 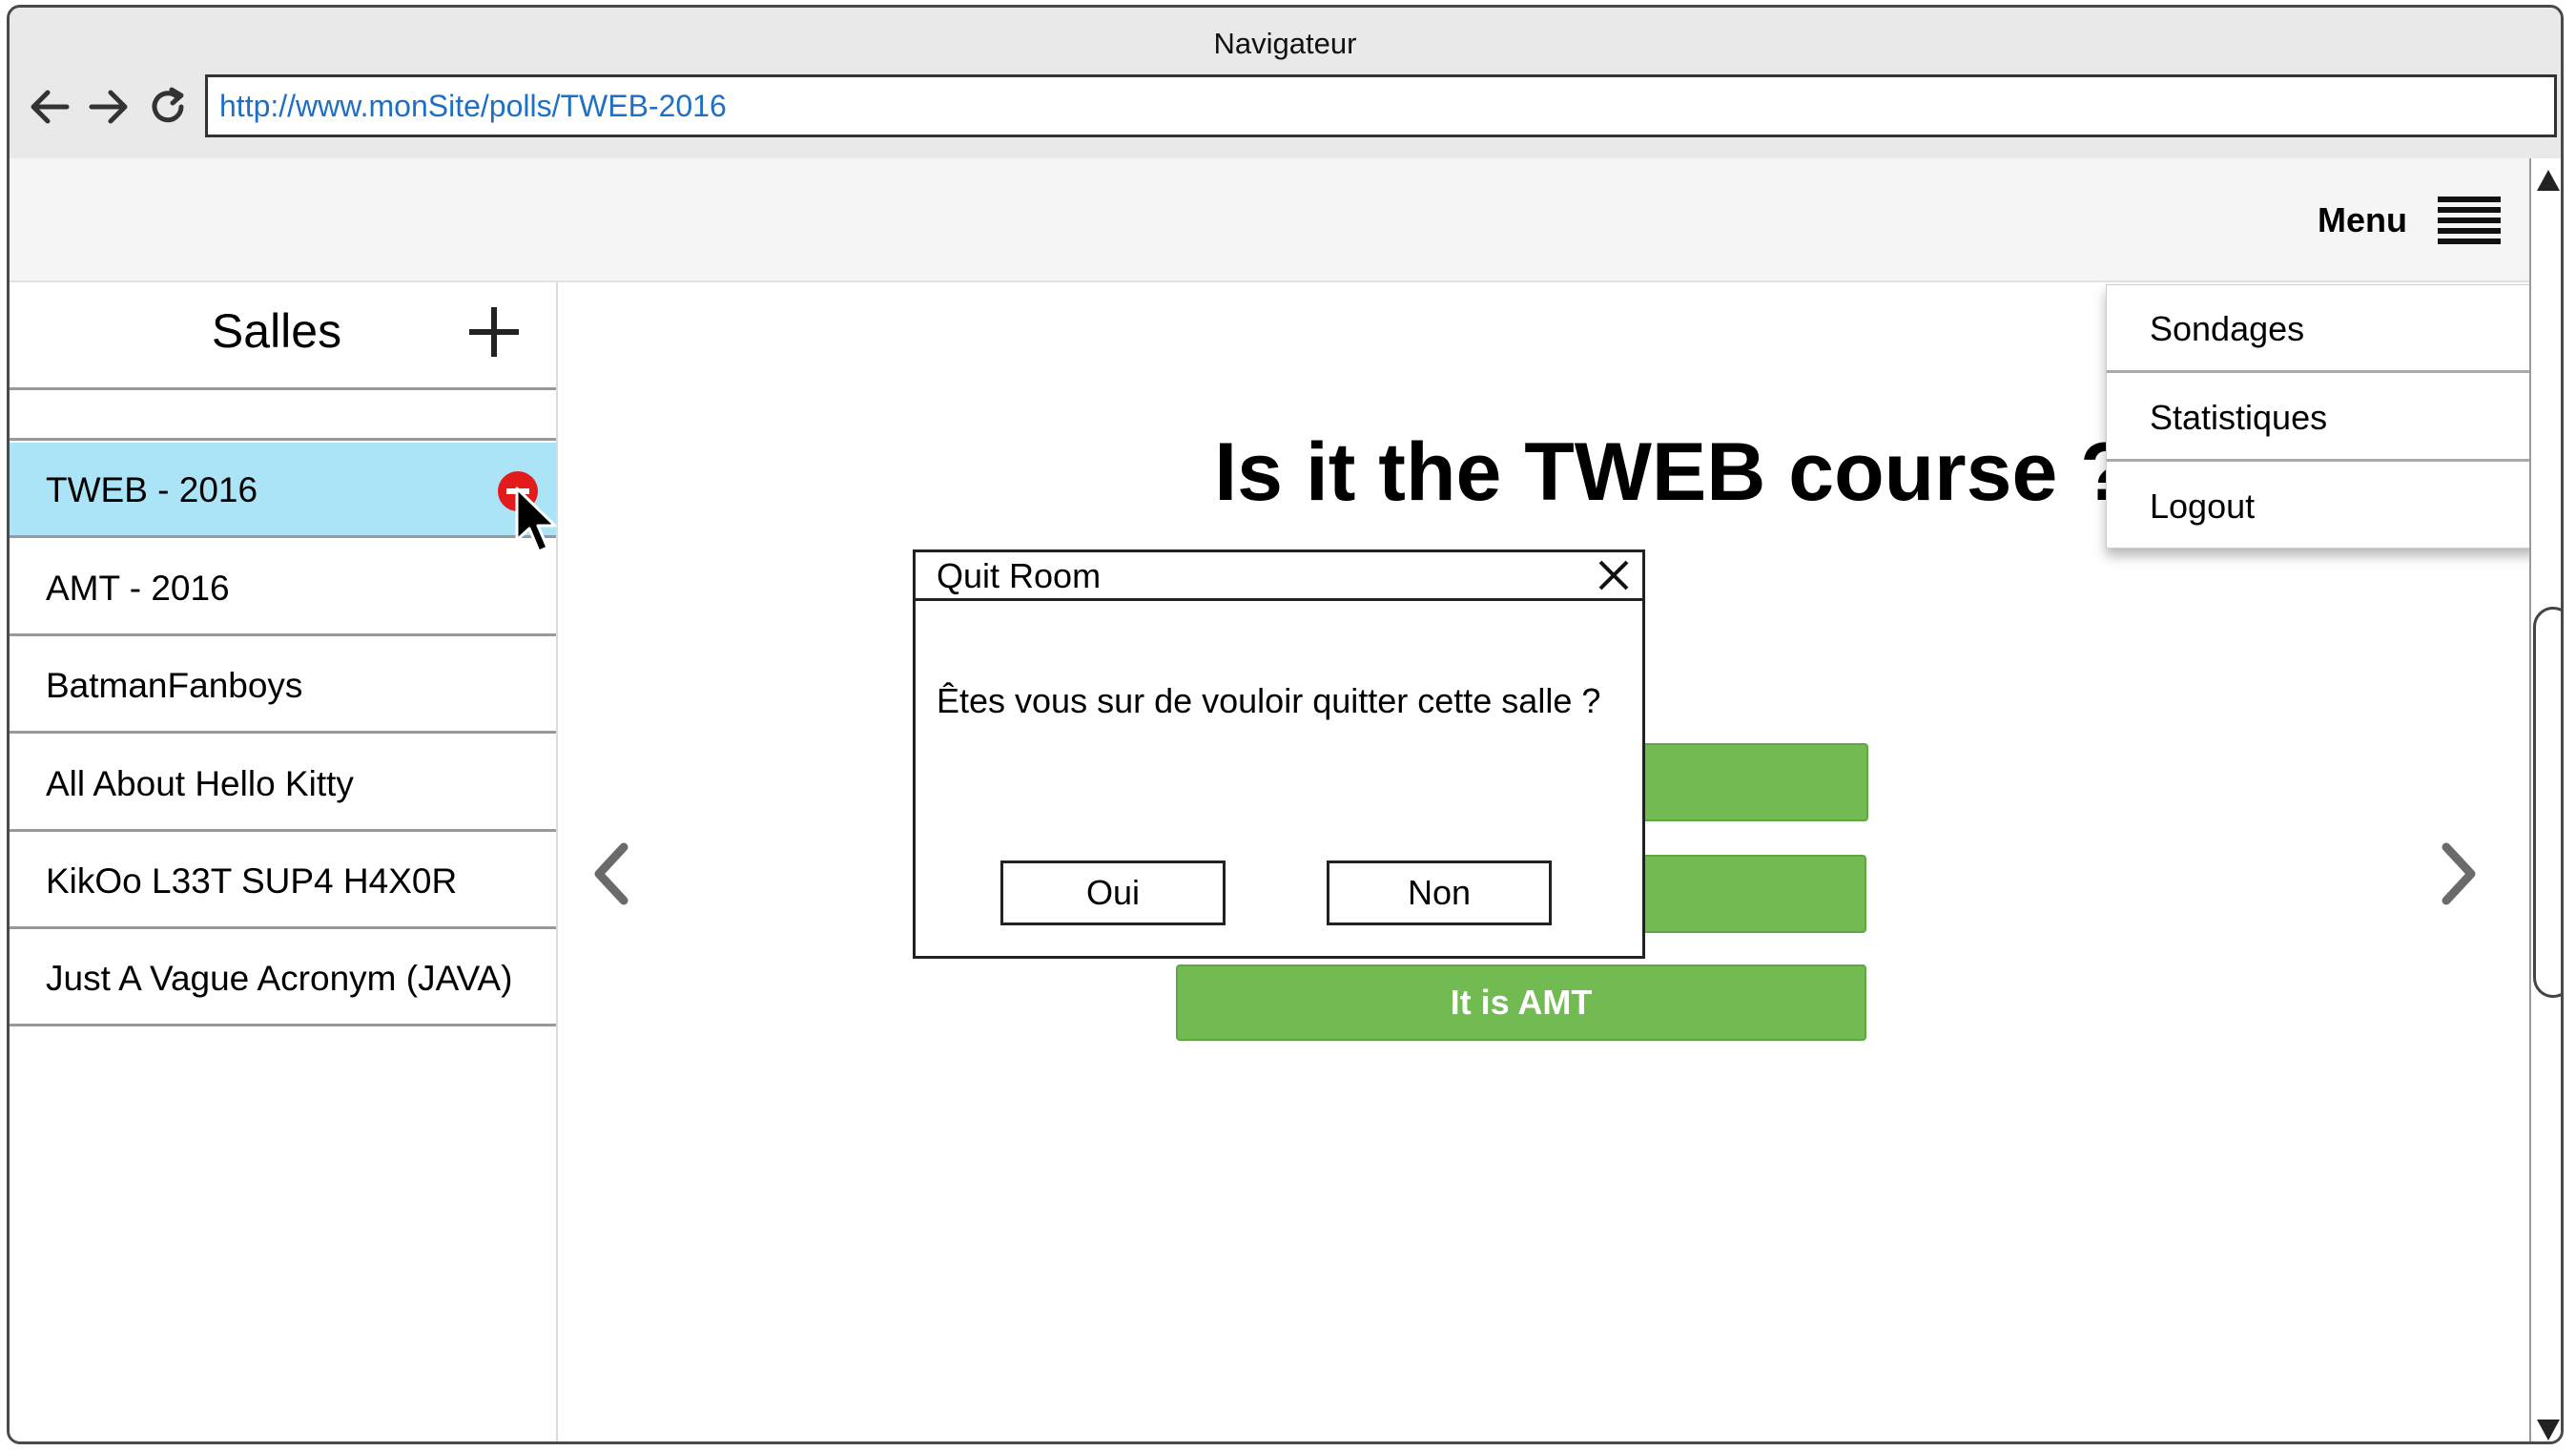 What do you see at coordinates (283, 415) in the screenshot?
I see `empty-list-row` at bounding box center [283, 415].